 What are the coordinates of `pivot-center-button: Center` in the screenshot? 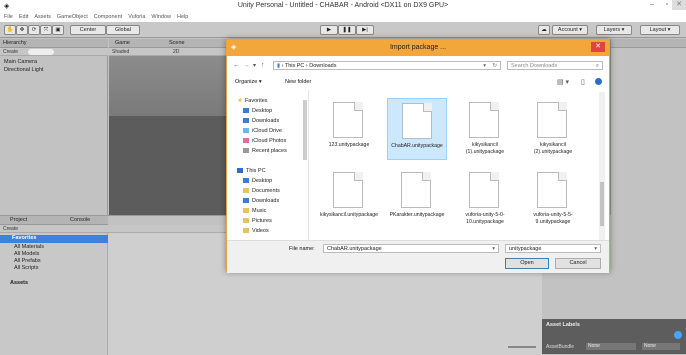 It's located at (88, 30).